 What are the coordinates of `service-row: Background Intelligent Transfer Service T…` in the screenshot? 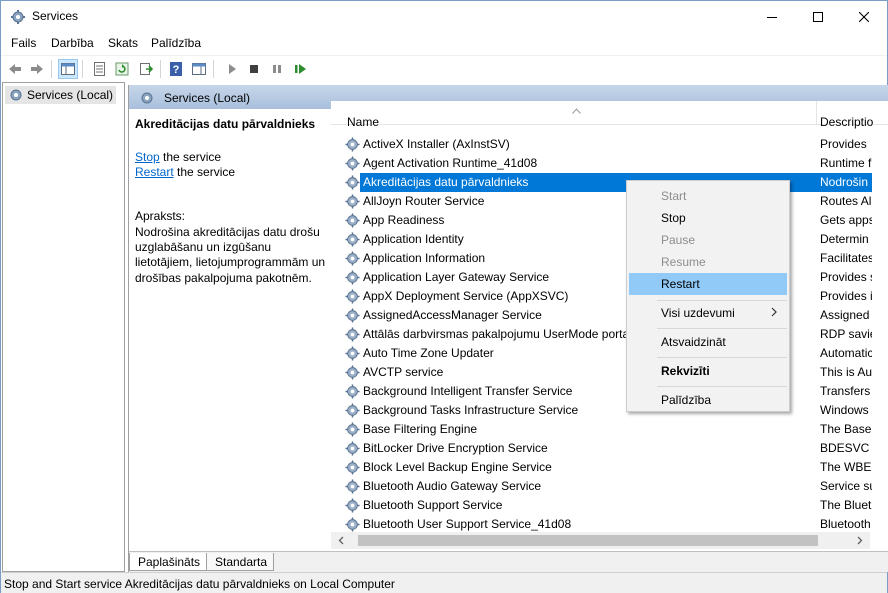 It's located at (607, 391).